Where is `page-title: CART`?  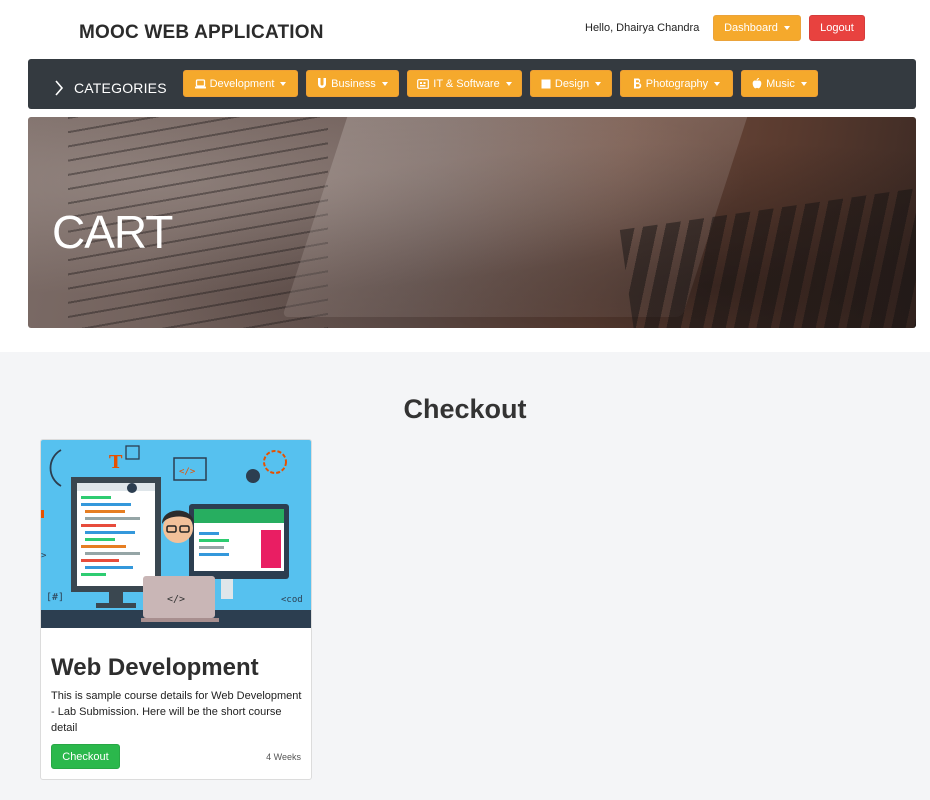
page-title: CART is located at coordinates (112, 232).